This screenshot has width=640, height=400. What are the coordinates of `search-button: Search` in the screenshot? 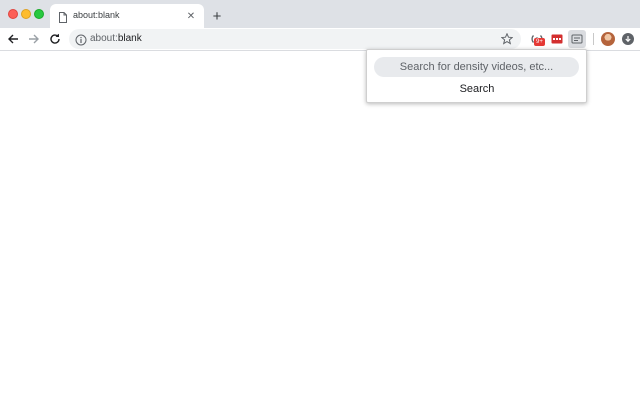 It's located at (477, 89).